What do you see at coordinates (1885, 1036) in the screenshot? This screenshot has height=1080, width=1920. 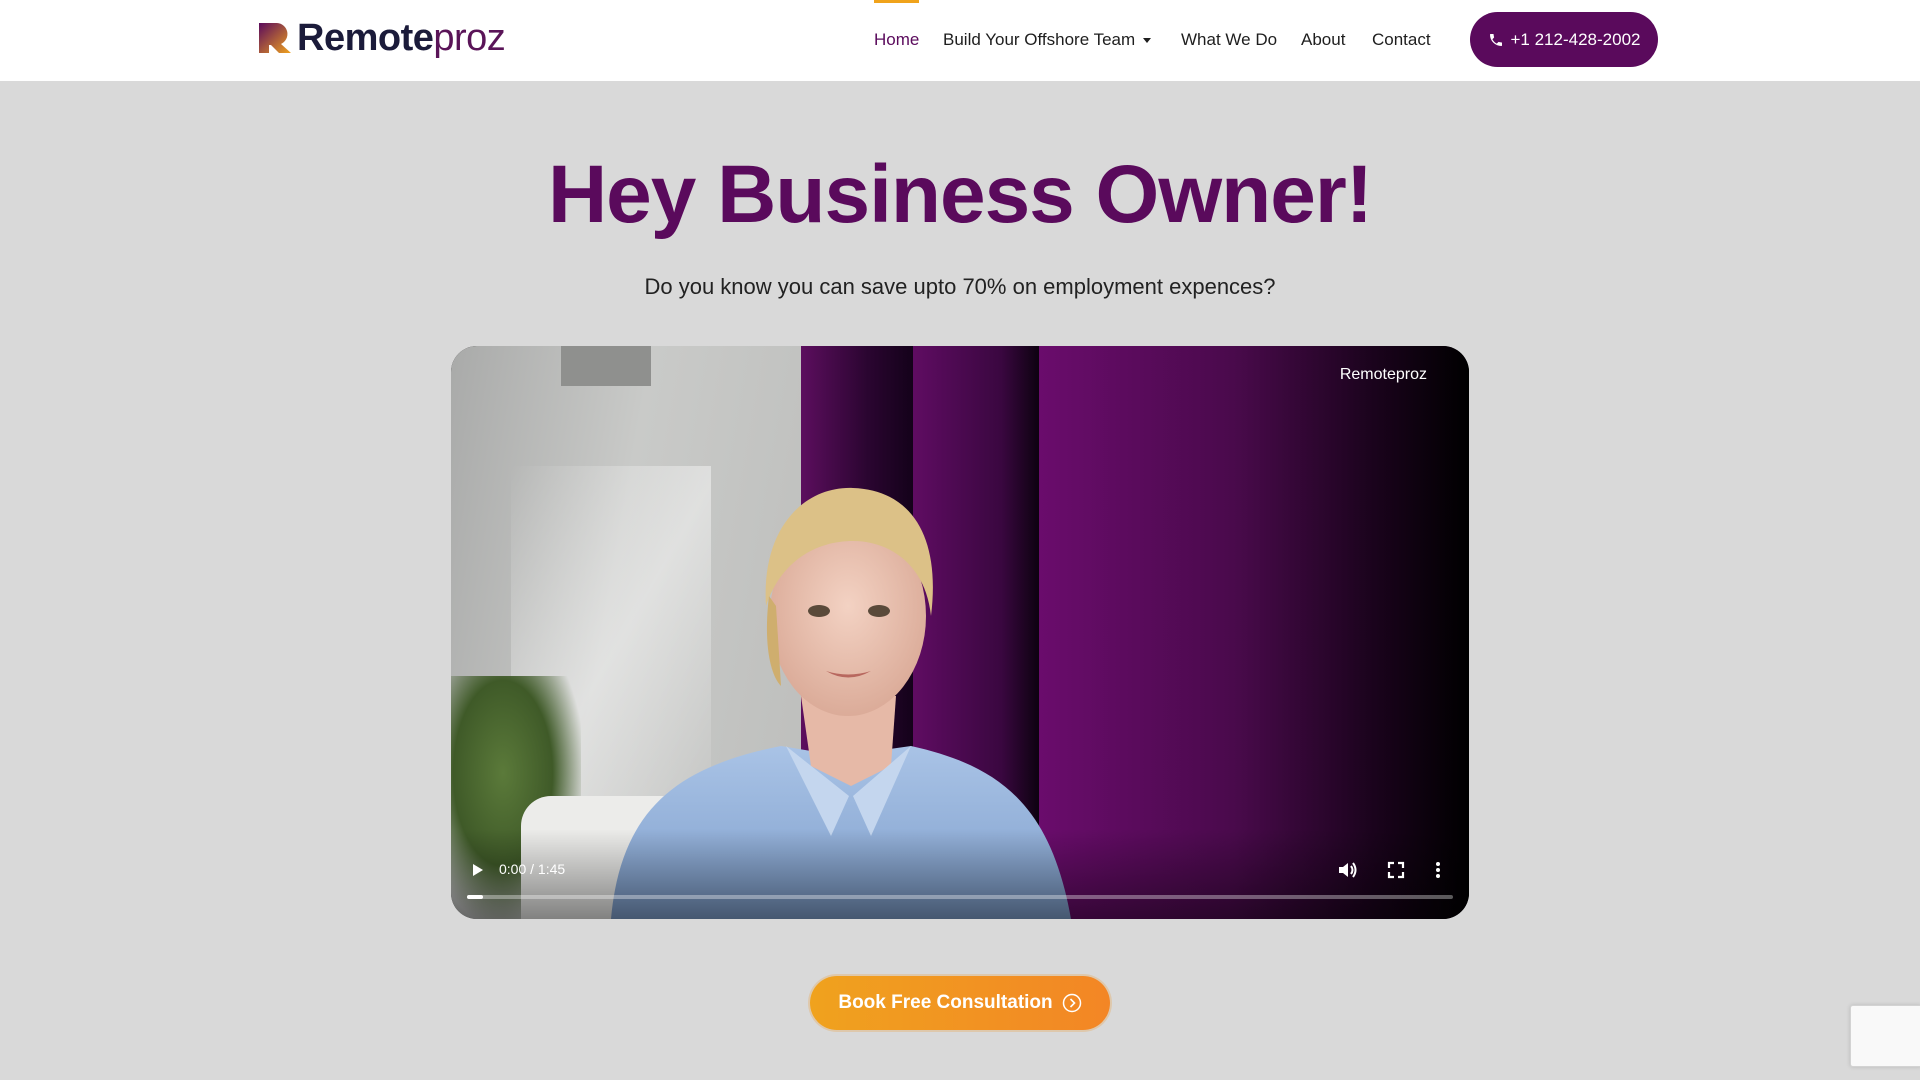 I see `recaptcha-badge` at bounding box center [1885, 1036].